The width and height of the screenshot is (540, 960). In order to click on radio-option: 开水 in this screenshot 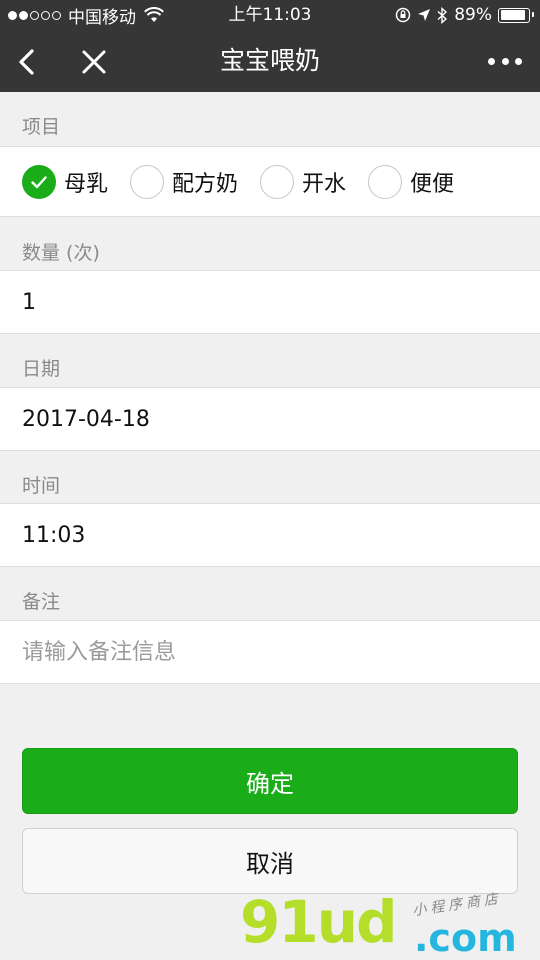, I will do `click(303, 181)`.